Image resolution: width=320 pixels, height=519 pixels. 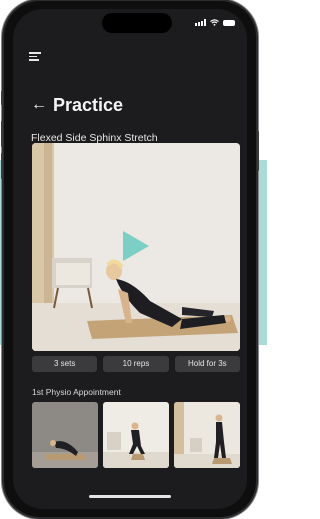 What do you see at coordinates (76, 392) in the screenshot?
I see `appointment-section-label: 1st Physio Appointment` at bounding box center [76, 392].